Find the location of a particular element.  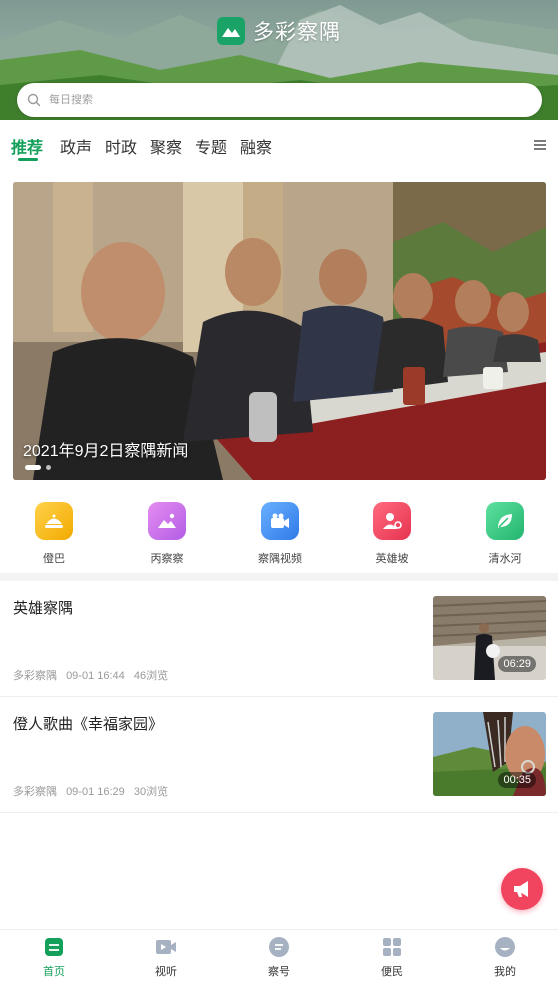

tab-focus: 聚察 is located at coordinates (166, 146).